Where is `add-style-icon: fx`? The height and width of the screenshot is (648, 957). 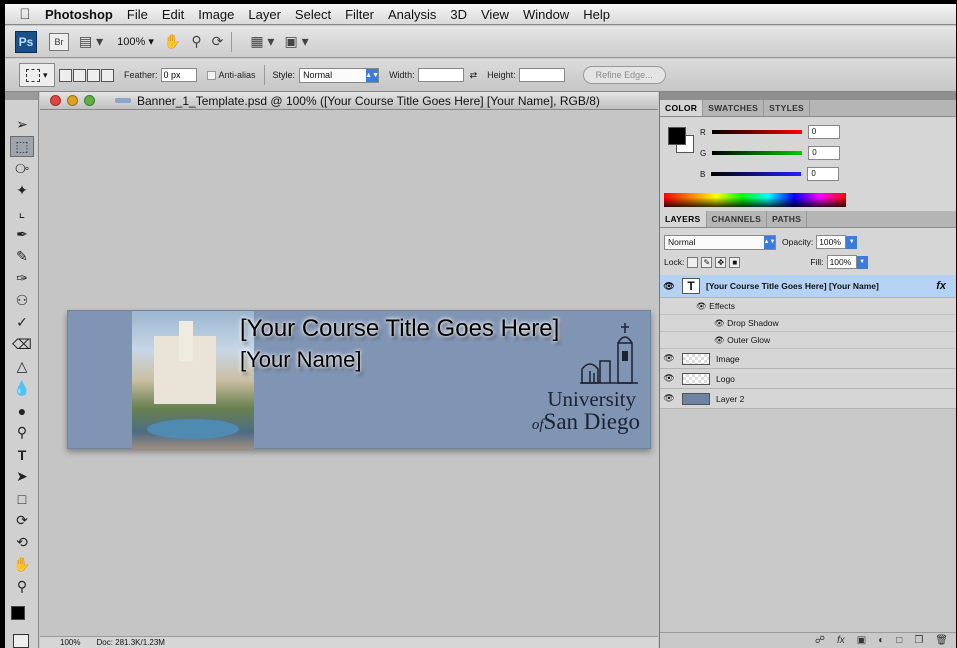 add-style-icon: fx is located at coordinates (841, 640).